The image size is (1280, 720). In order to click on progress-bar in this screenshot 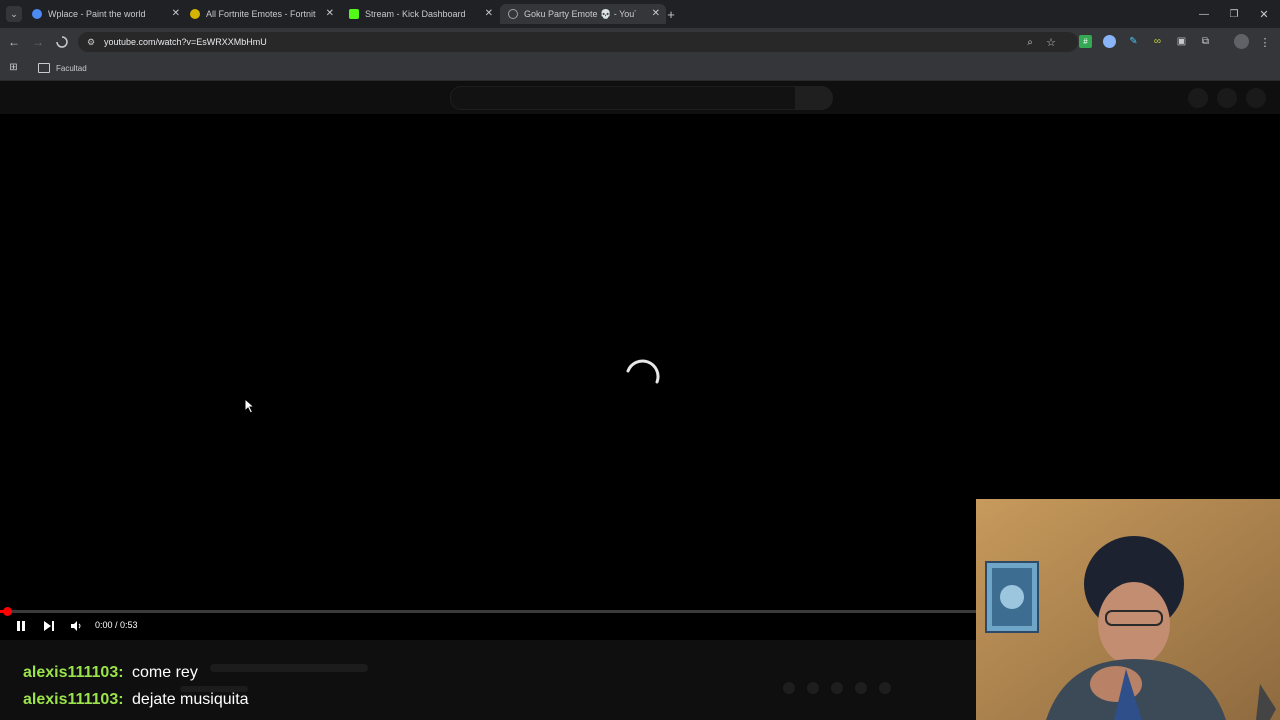, I will do `click(488, 611)`.